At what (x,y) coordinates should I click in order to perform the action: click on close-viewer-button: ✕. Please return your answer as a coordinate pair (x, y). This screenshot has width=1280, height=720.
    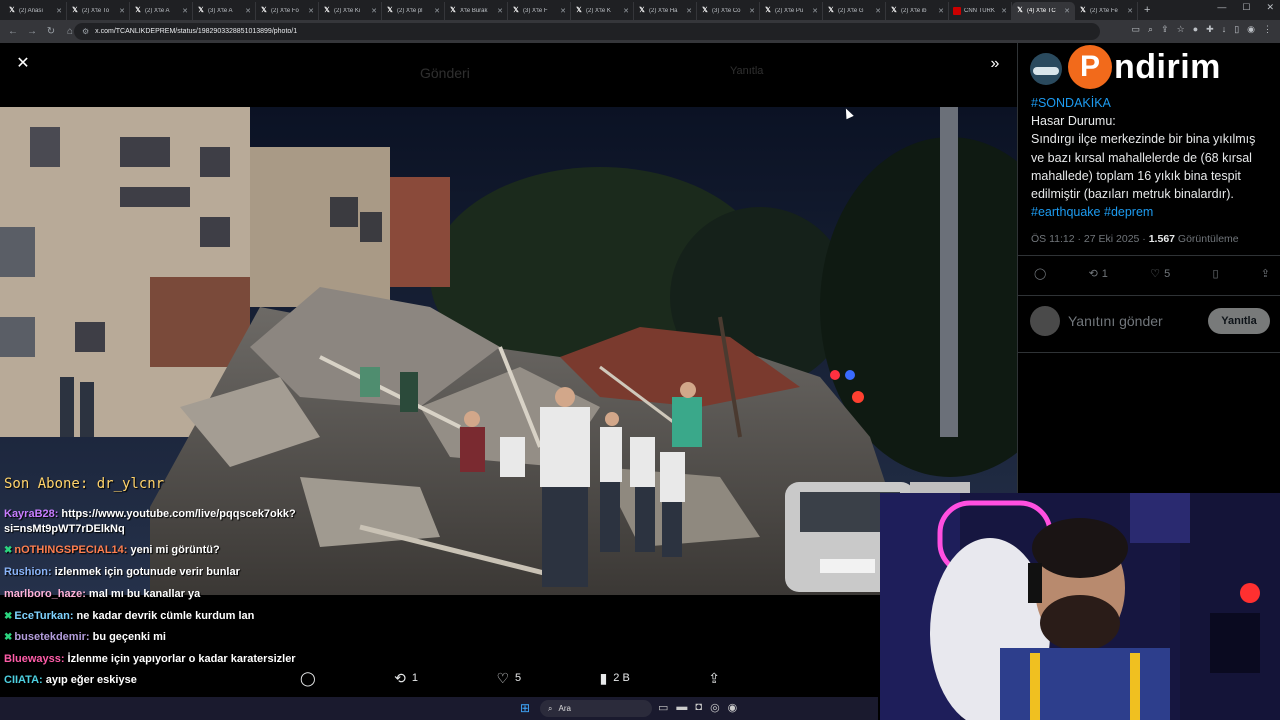
    Looking at the image, I should click on (23, 64).